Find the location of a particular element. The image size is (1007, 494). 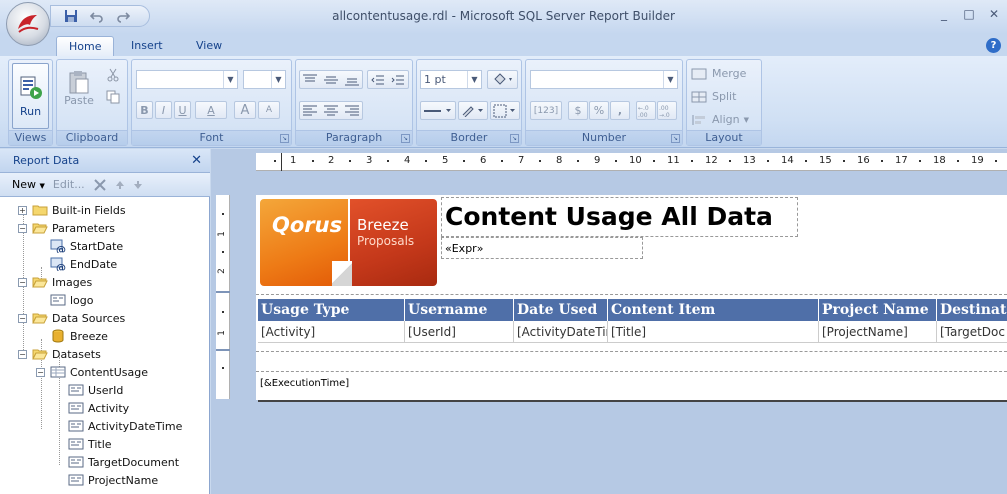

ruler-number: 18 is located at coordinates (939, 160).